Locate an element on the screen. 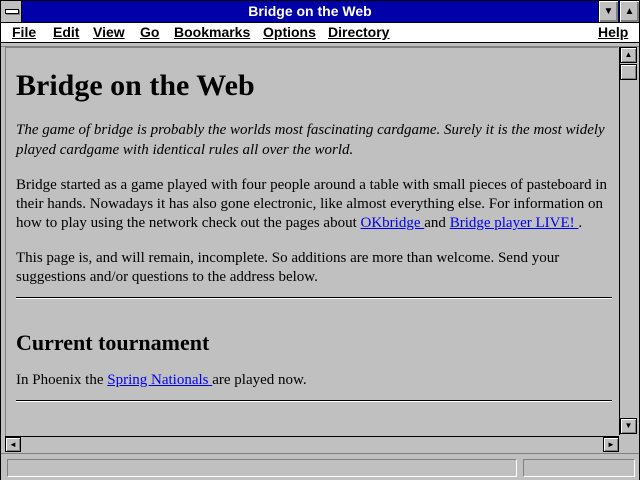  minimize-button: ▼ is located at coordinates (608, 11).